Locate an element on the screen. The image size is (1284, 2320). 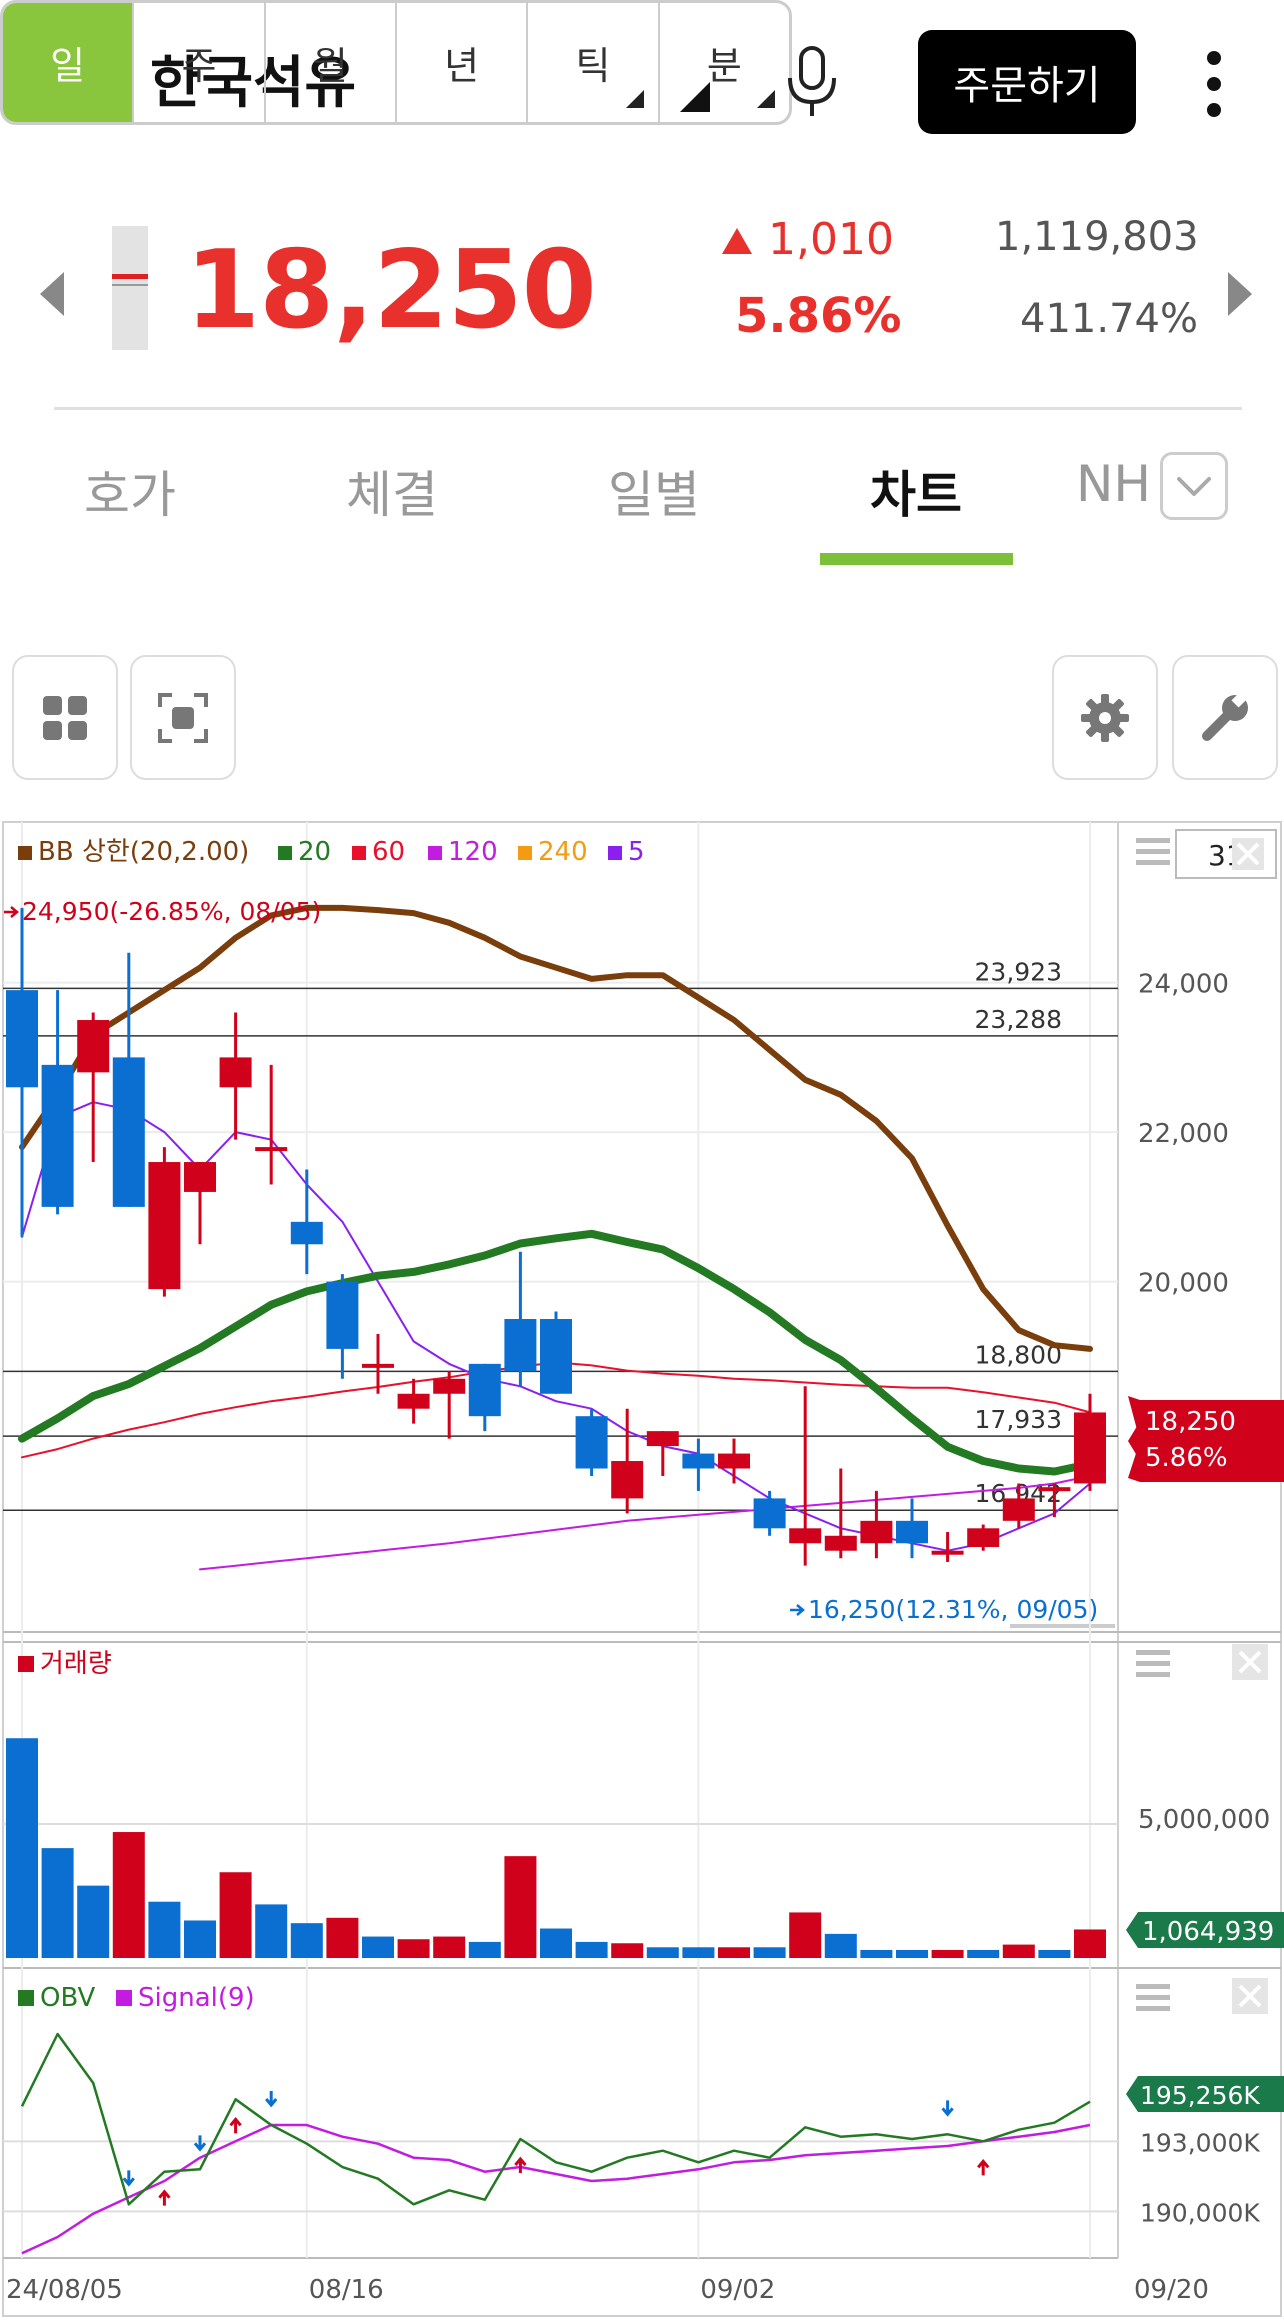
period-tick: 틱 is located at coordinates (594, 62).